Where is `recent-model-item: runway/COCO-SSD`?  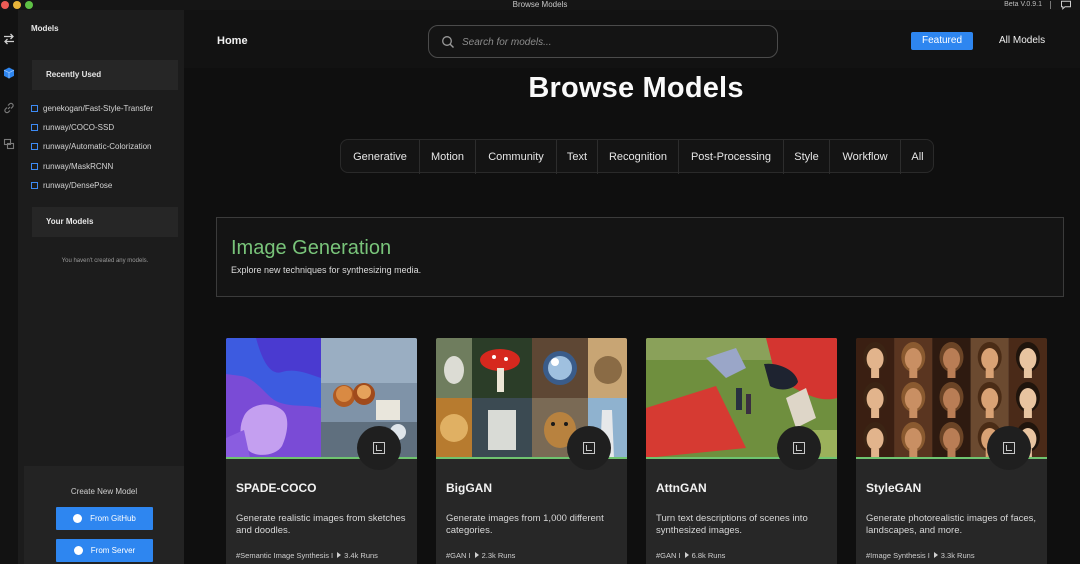
recent-model-item: runway/COCO-SSD is located at coordinates (72, 128).